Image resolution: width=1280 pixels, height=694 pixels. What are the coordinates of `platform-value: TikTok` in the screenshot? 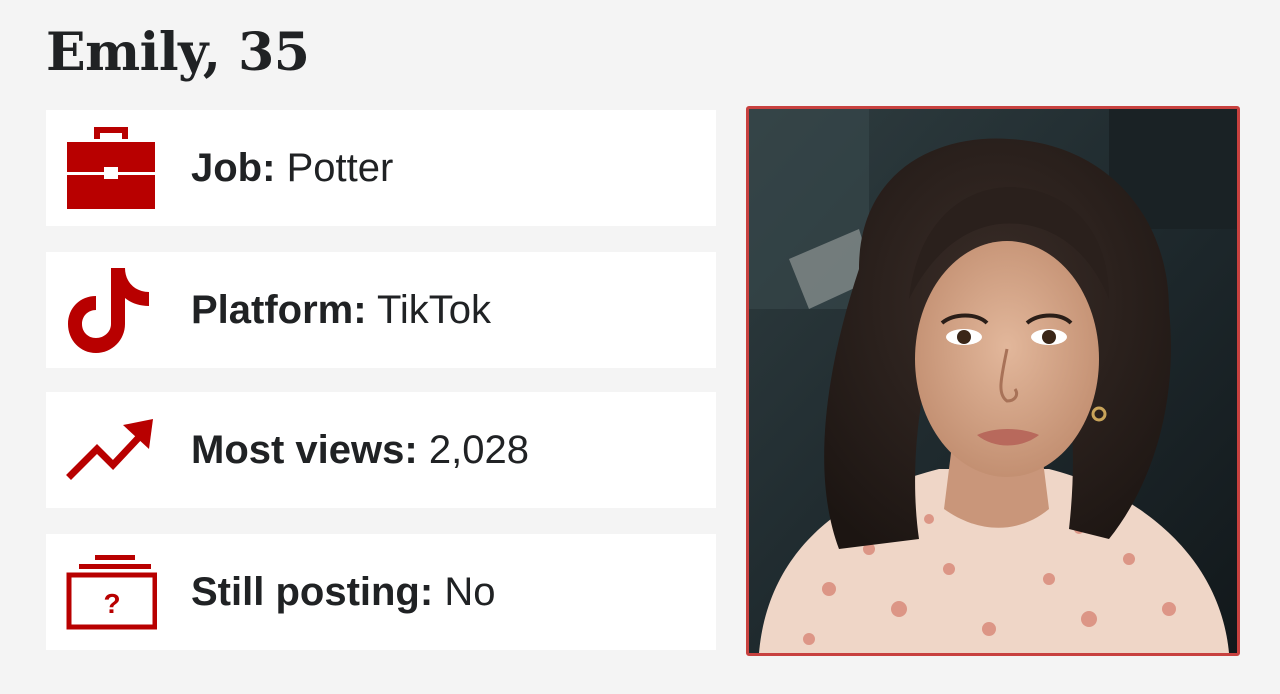 It's located at (434, 310).